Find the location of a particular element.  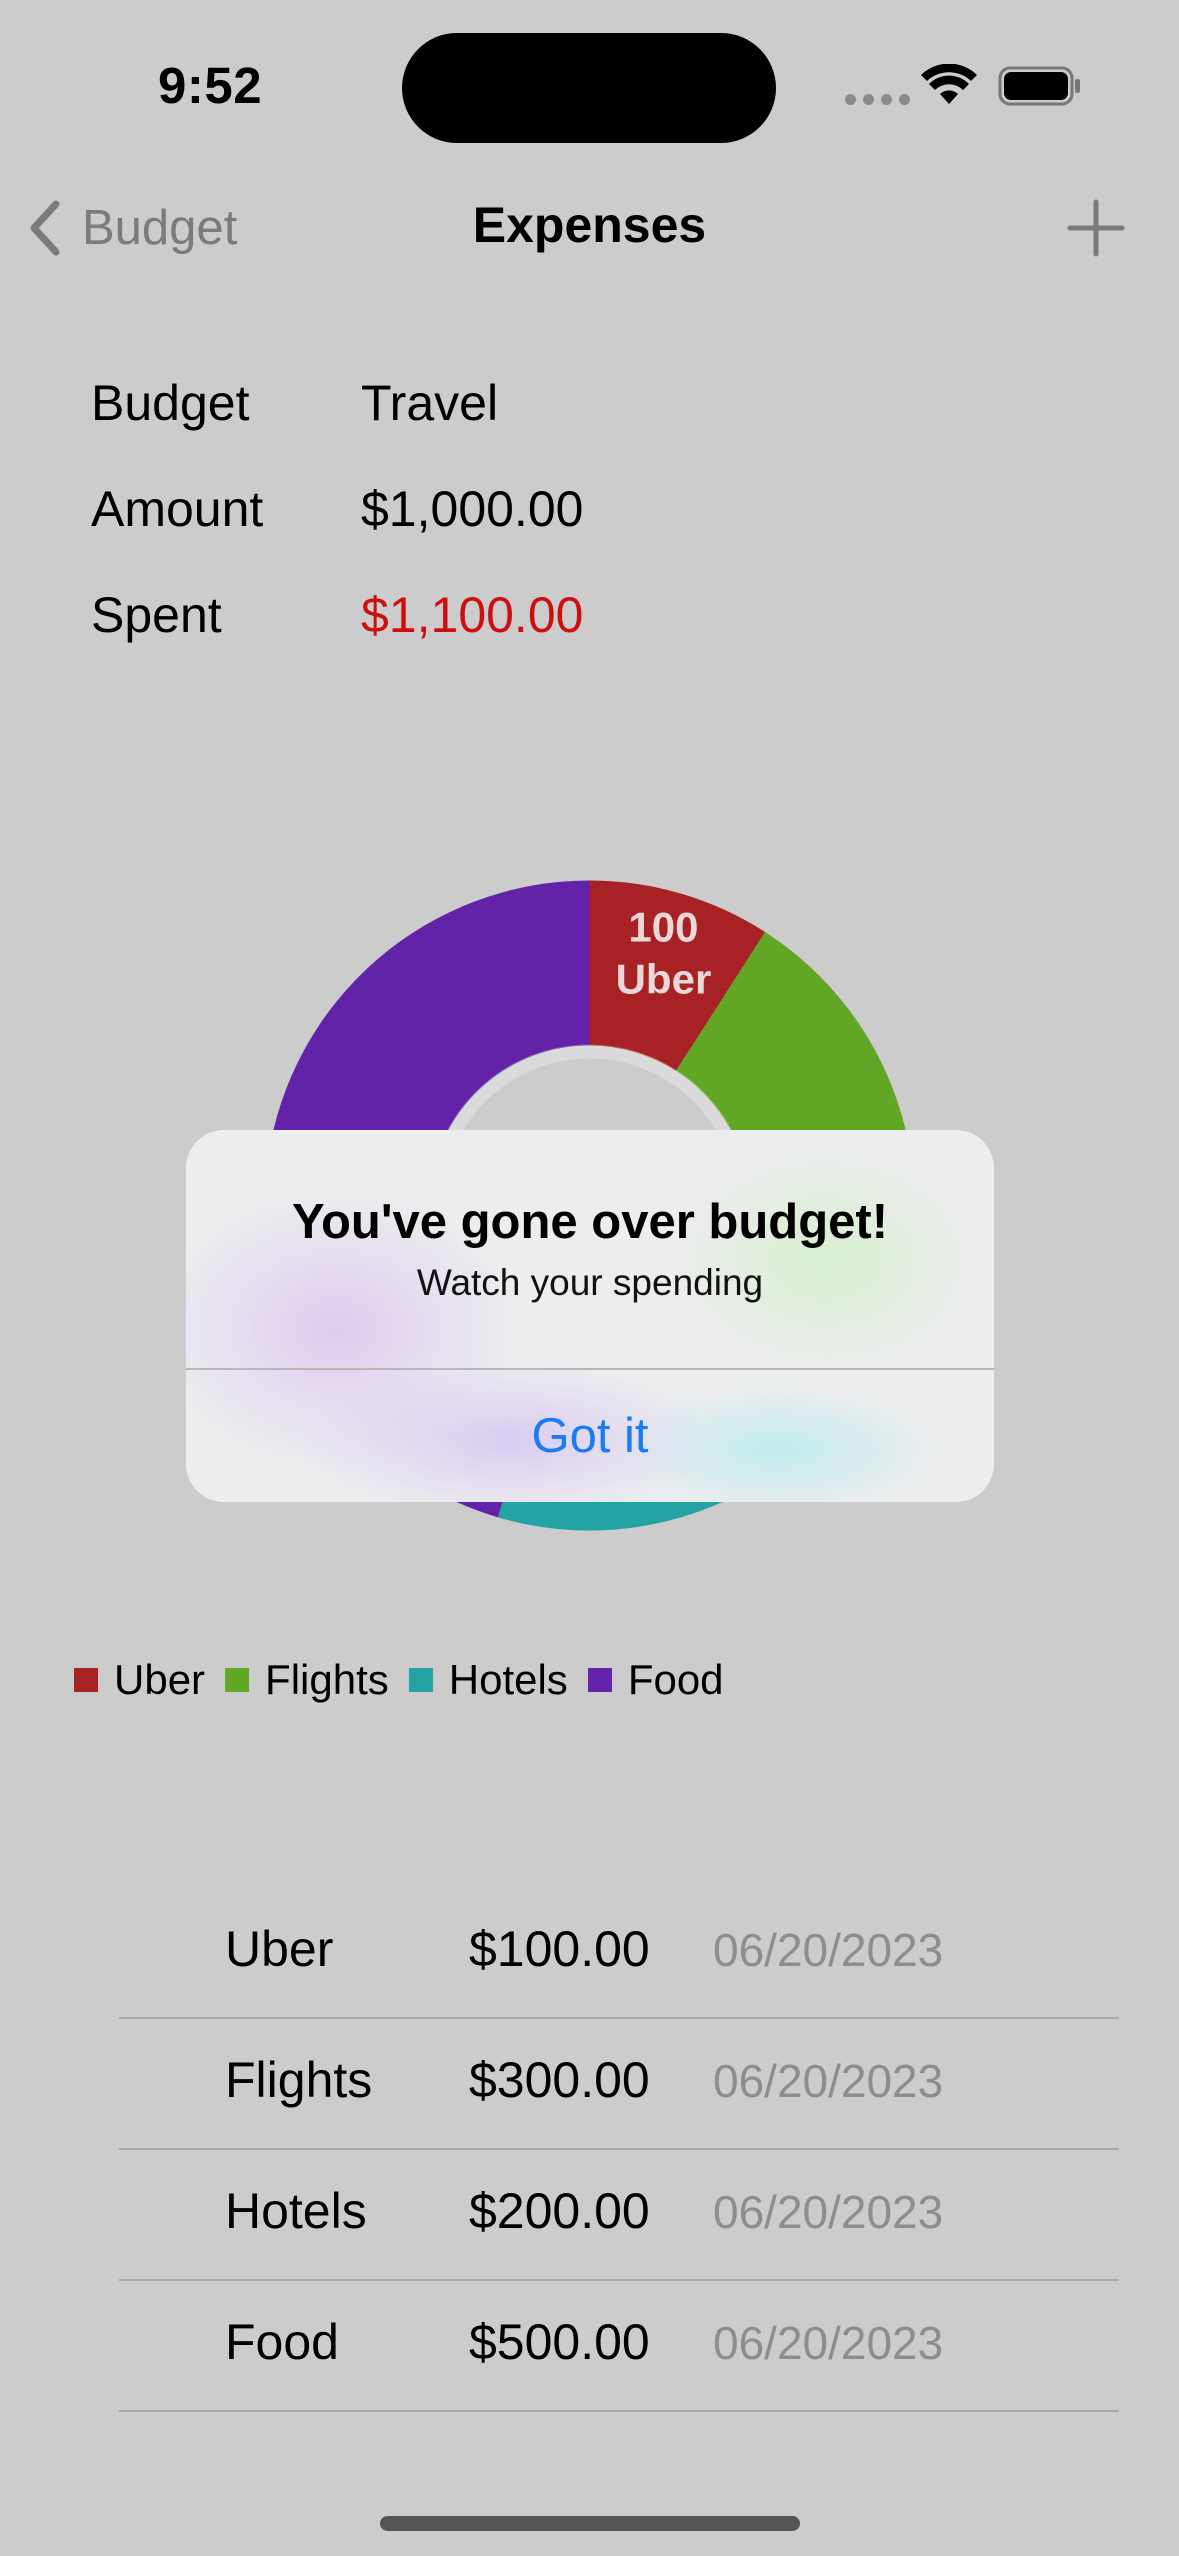

expense-amount: $100.00 is located at coordinates (559, 1949).